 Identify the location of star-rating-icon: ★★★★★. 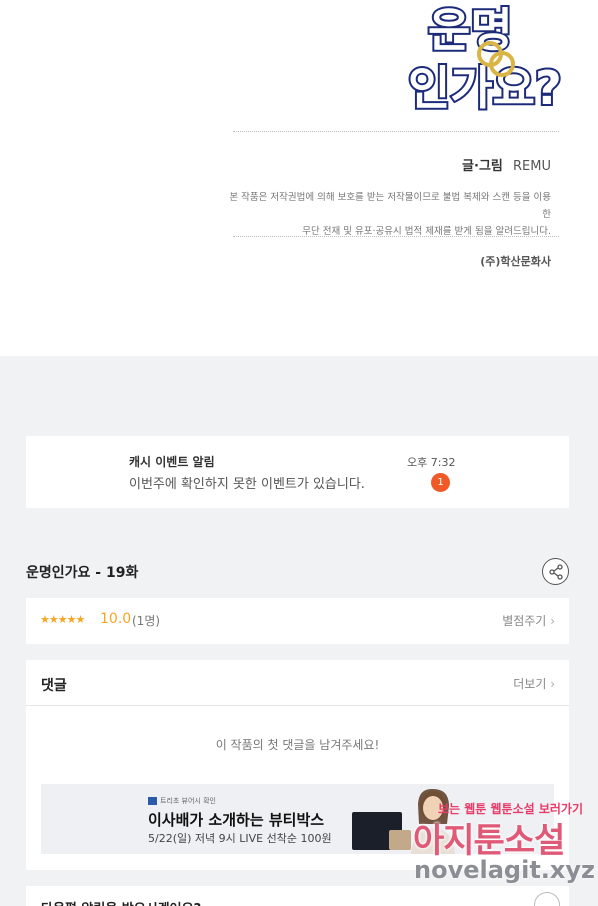
(62, 619).